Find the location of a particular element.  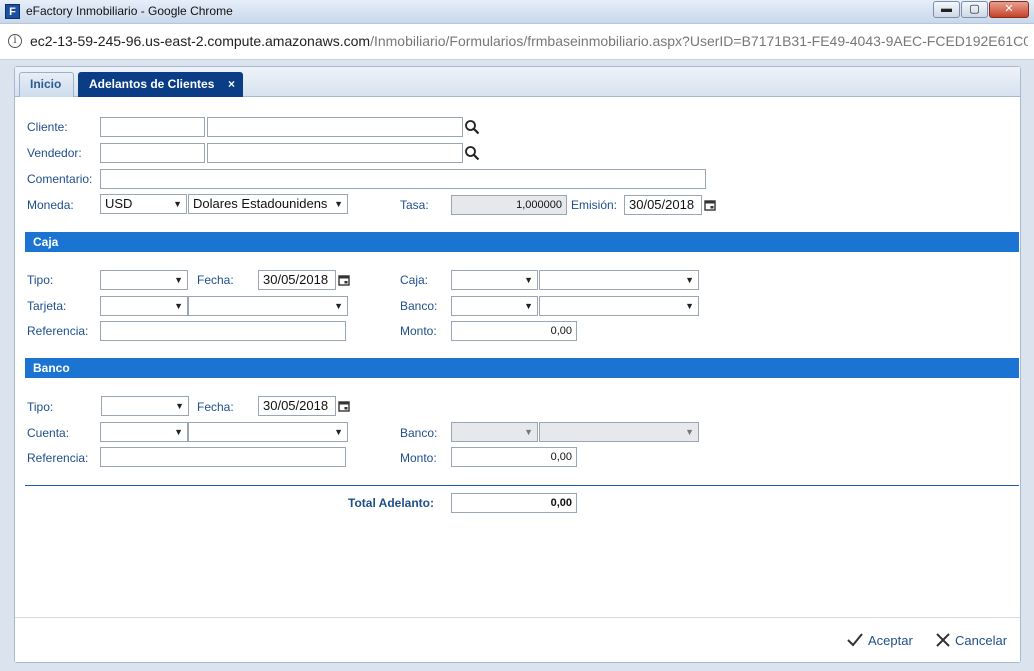

cuenta-code-select: ▼ is located at coordinates (144, 432).